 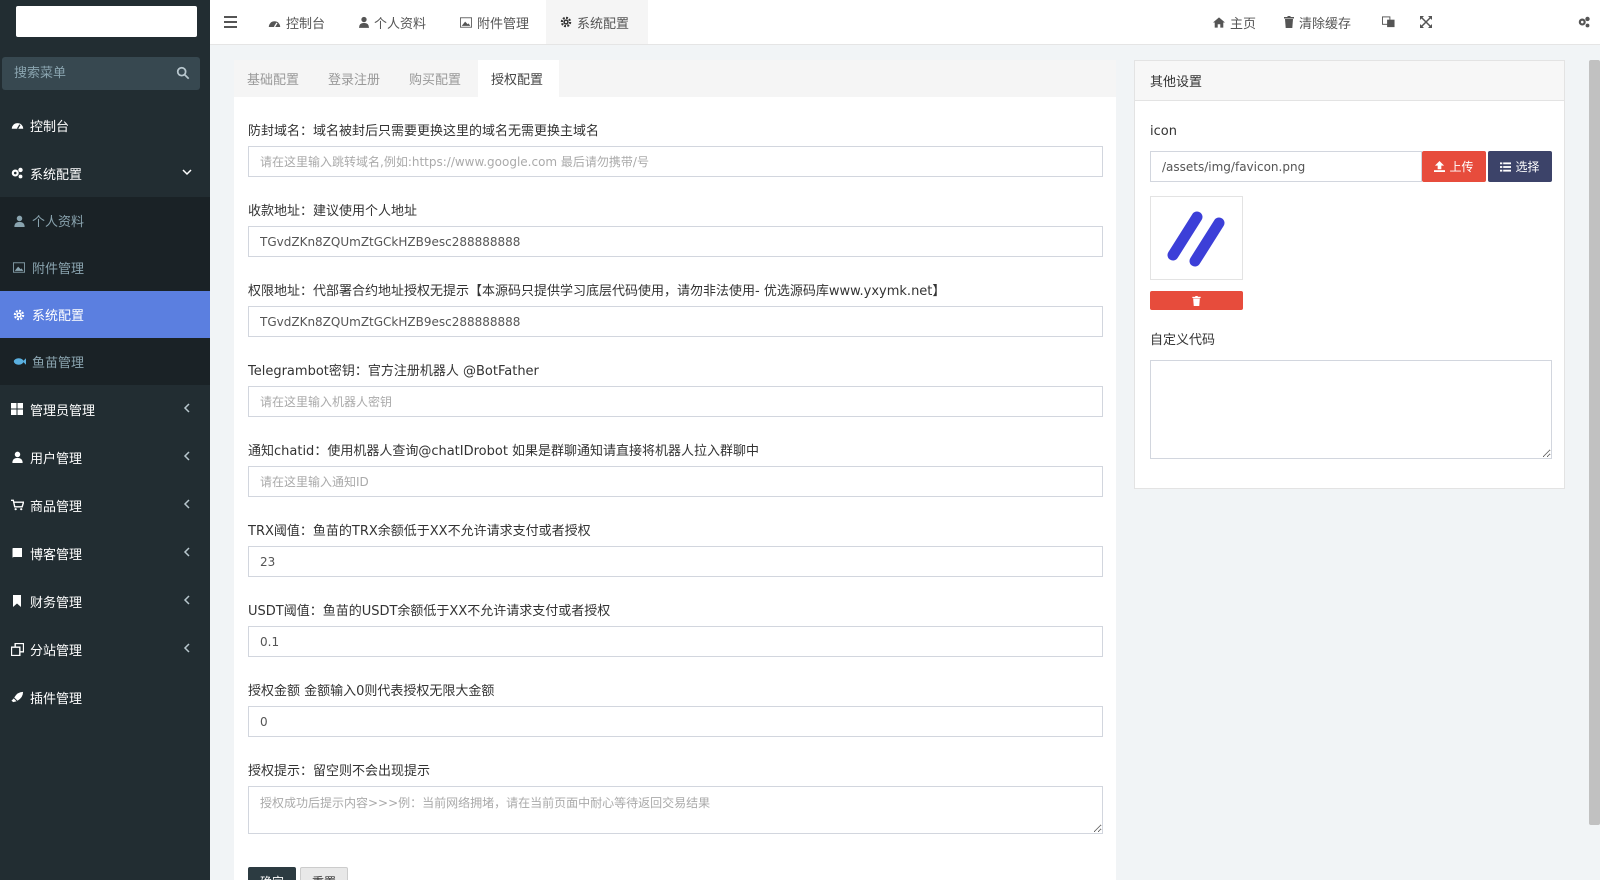 What do you see at coordinates (435, 78) in the screenshot?
I see `tab-purchase-config: 购买配置` at bounding box center [435, 78].